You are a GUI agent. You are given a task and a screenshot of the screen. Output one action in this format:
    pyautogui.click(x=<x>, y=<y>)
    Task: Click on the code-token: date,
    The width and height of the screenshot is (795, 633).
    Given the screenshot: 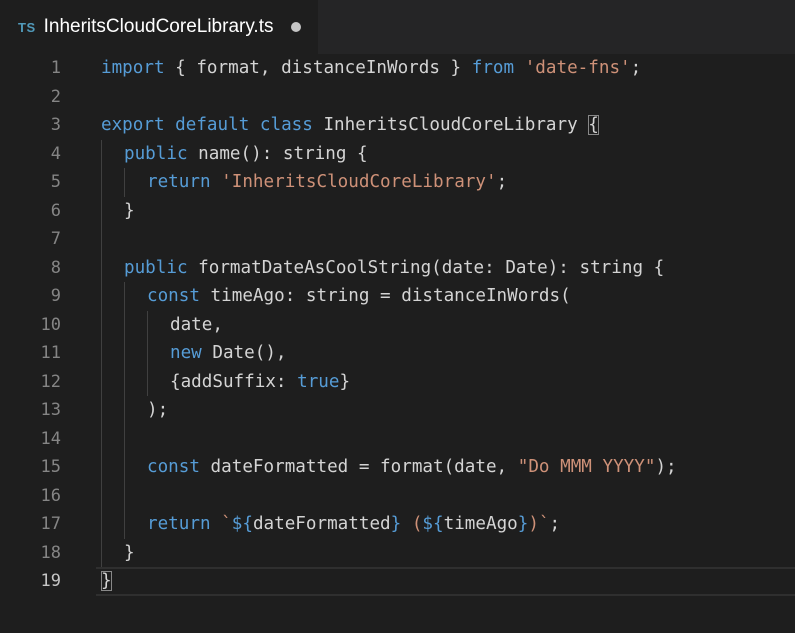 What is the action you would take?
    pyautogui.click(x=196, y=324)
    